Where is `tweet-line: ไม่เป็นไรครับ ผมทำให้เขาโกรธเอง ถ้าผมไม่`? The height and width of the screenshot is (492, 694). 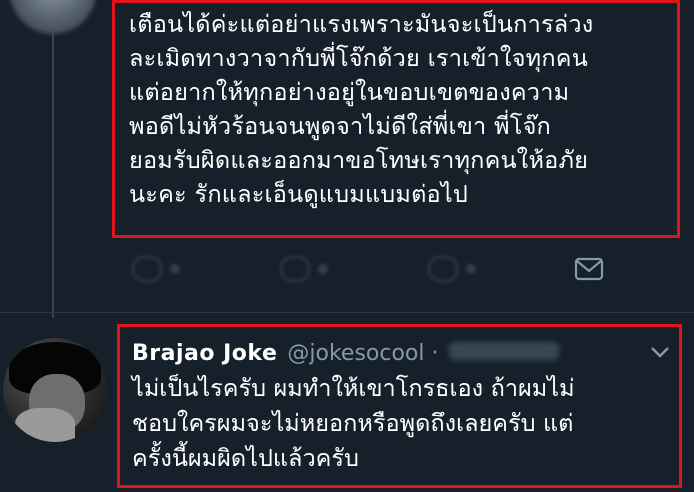 tweet-line: ไม่เป็นไรครับ ผมทำให้เขาโกรธเอง ถ้าผมไม่ is located at coordinates (353, 388).